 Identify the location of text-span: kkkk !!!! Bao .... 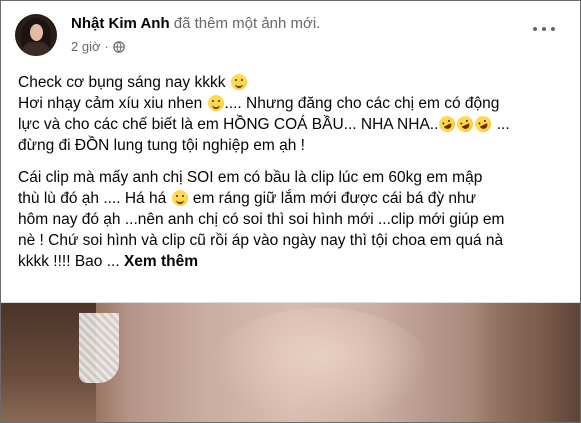
(69, 261).